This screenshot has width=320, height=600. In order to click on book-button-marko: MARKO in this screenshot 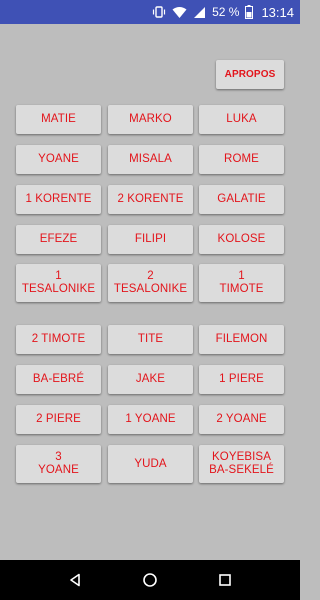, I will do `click(150, 119)`.